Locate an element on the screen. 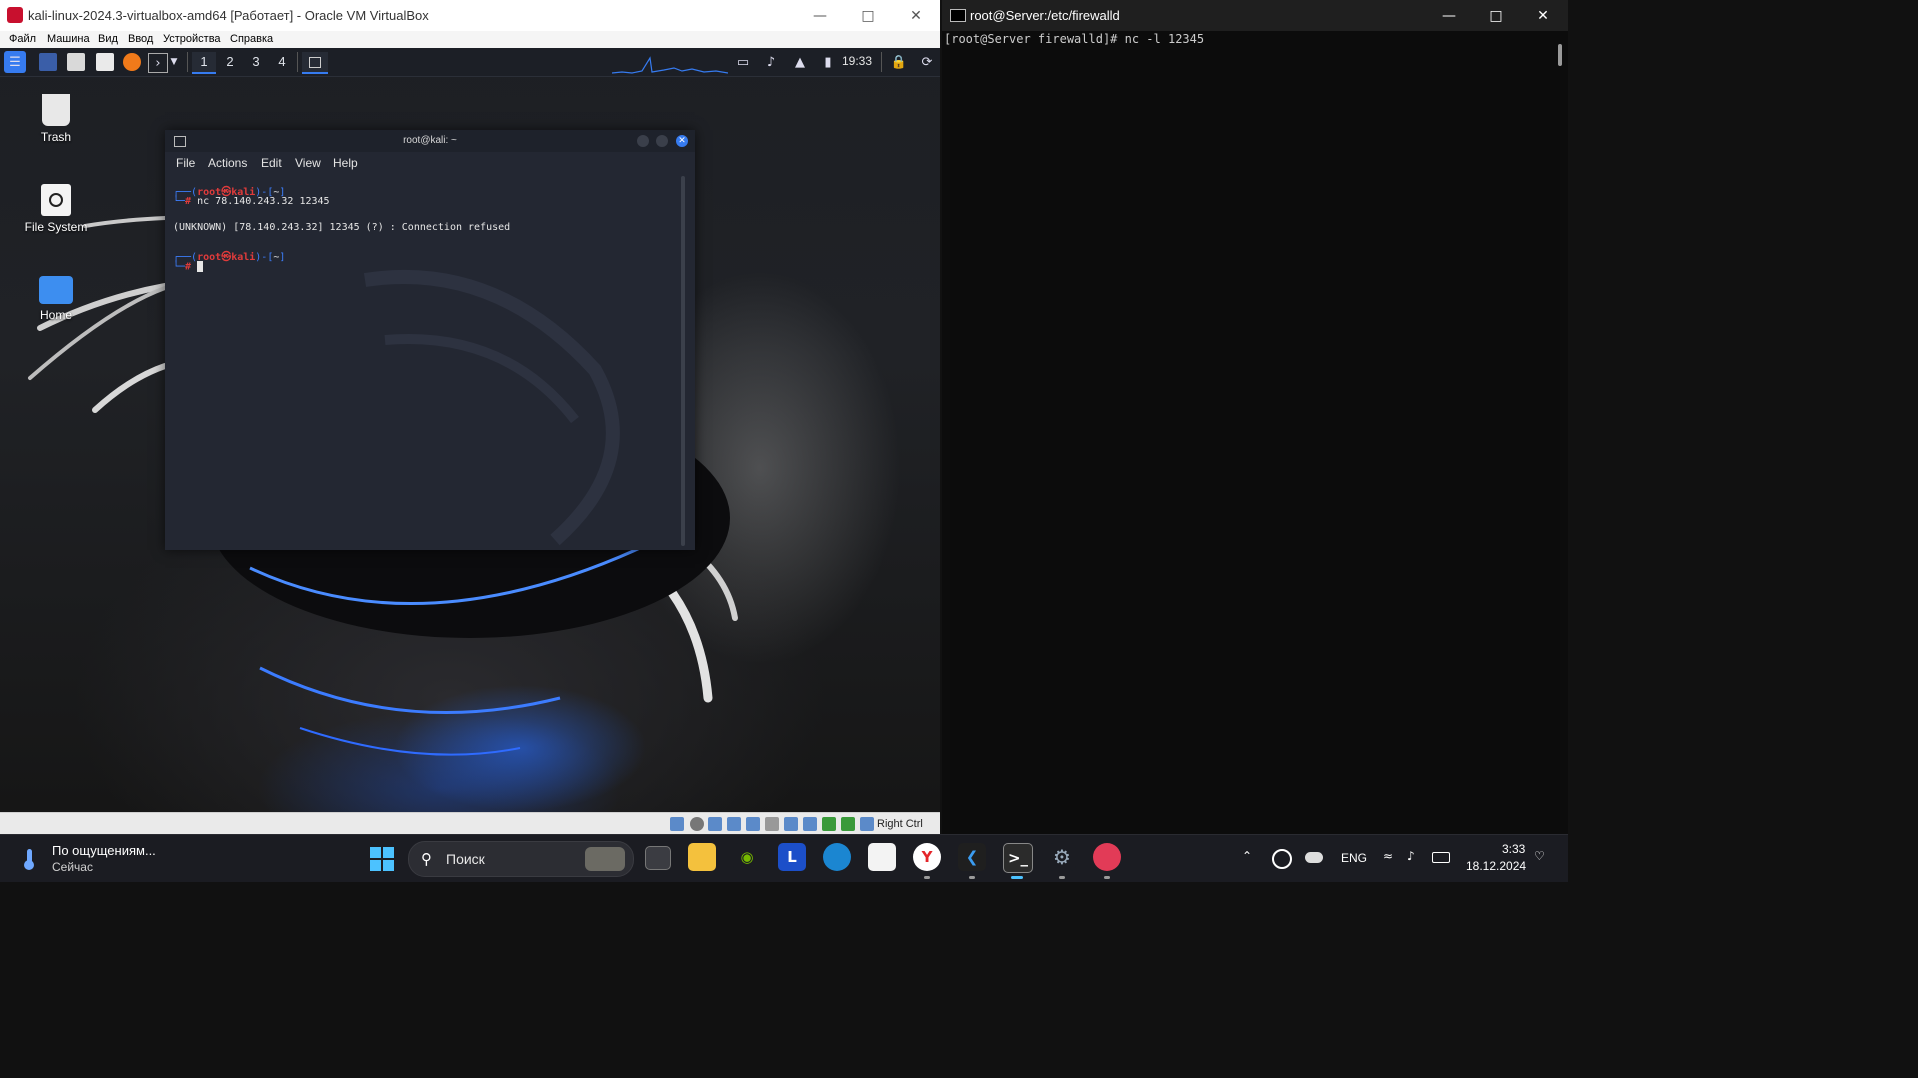 Image resolution: width=1918 pixels, height=1078 pixels. display-icon is located at coordinates (791, 824).